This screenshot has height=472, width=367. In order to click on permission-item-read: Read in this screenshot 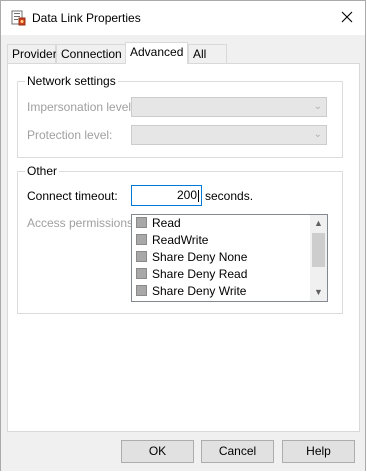, I will do `click(158, 223)`.